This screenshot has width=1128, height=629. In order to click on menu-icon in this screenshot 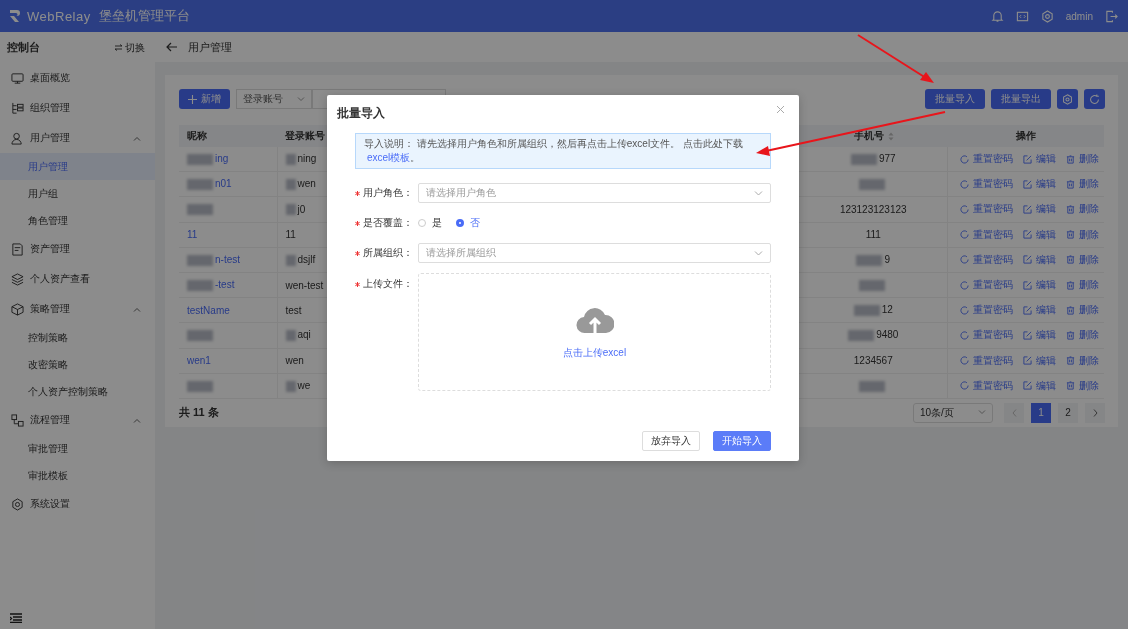, I will do `click(16, 618)`.